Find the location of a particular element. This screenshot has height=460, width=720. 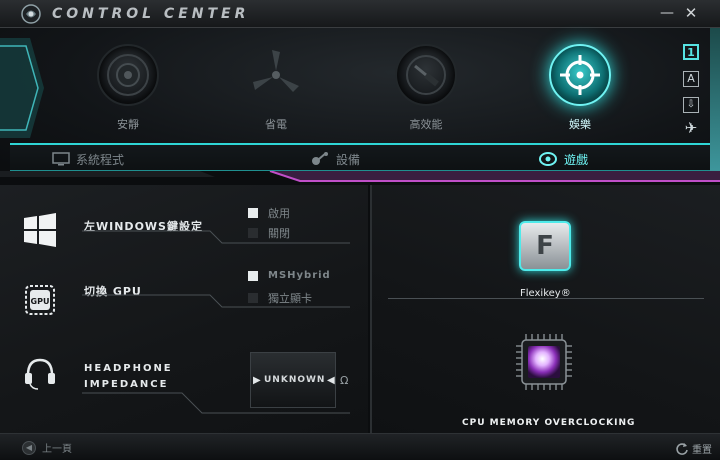

svg-text: GPU is located at coordinates (40, 301).